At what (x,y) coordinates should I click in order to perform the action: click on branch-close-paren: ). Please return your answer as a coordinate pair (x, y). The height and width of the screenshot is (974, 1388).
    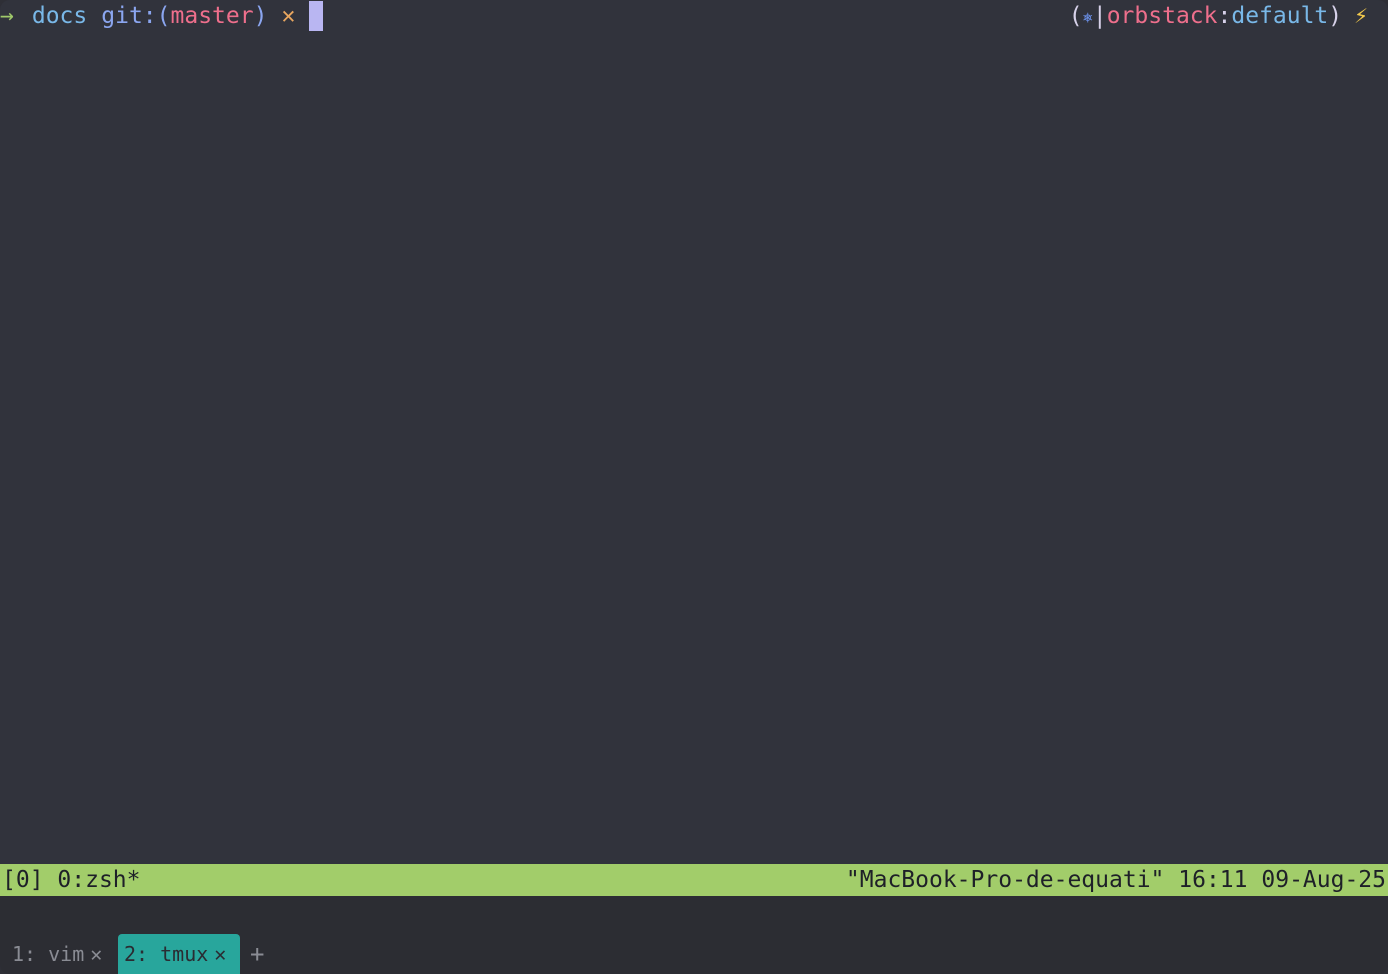
    Looking at the image, I should click on (260, 16).